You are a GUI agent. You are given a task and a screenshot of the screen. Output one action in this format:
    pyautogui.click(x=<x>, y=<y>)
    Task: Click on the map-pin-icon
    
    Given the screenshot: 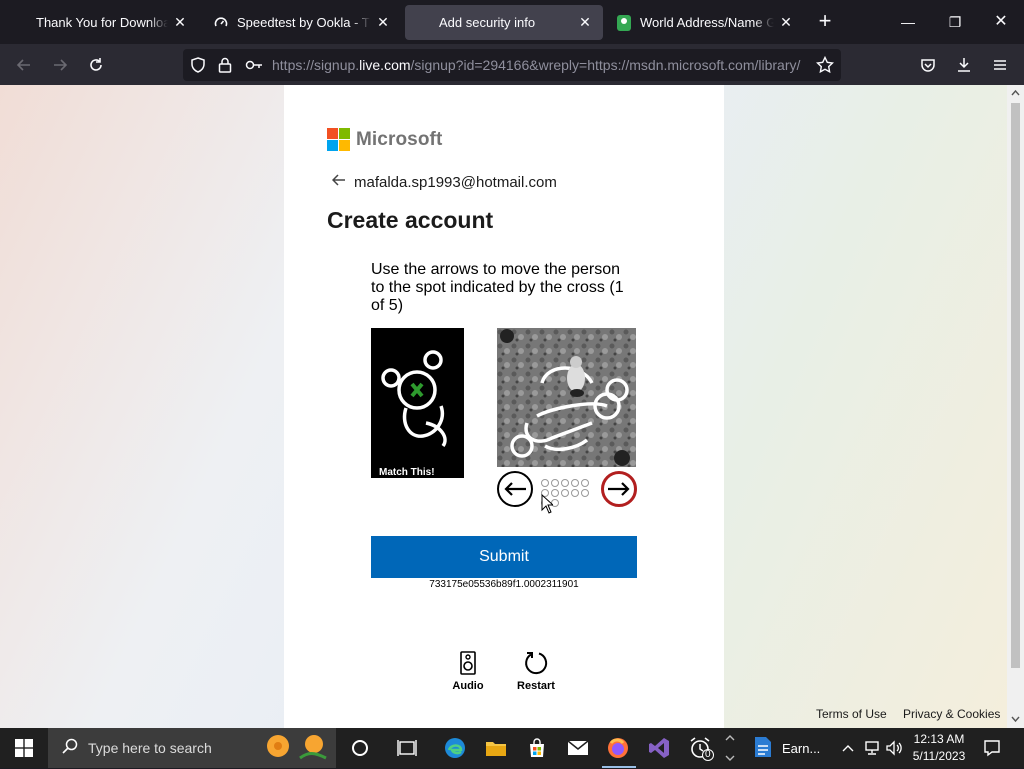 What is the action you would take?
    pyautogui.click(x=624, y=22)
    